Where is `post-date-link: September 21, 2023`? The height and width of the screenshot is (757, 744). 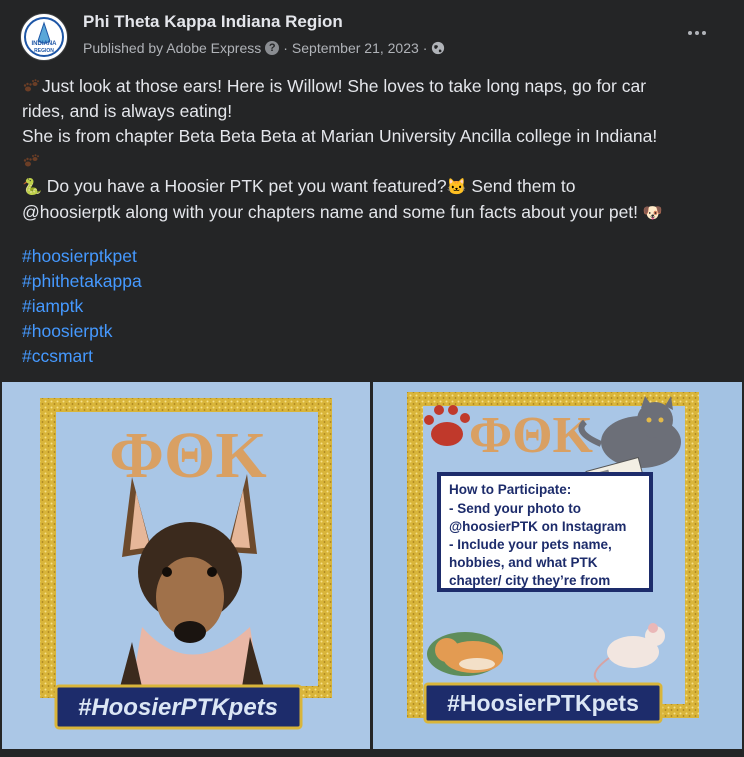 post-date-link: September 21, 2023 is located at coordinates (355, 48).